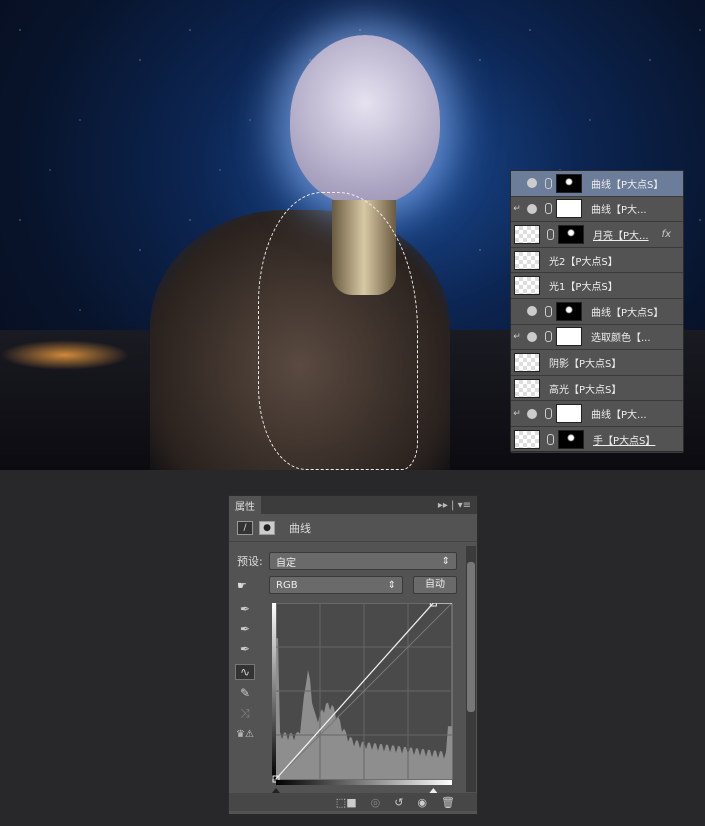 Image resolution: width=705 pixels, height=826 pixels. What do you see at coordinates (245, 650) in the screenshot?
I see `white-point-eyedropper-icon: ✒` at bounding box center [245, 650].